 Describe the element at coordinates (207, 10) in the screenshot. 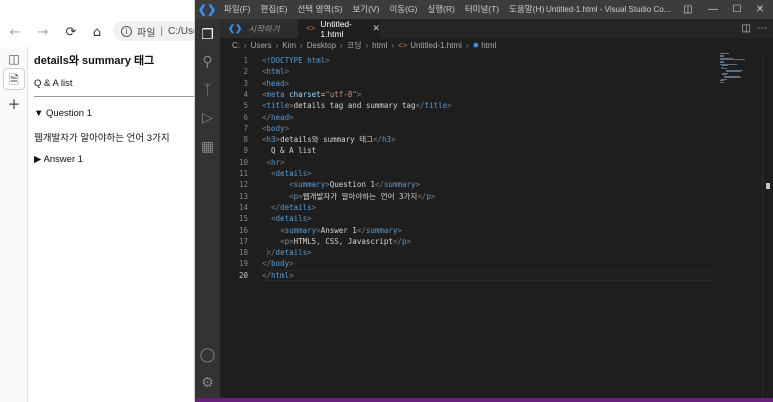

I see `vscode-logo-icon: ❮❯` at that location.